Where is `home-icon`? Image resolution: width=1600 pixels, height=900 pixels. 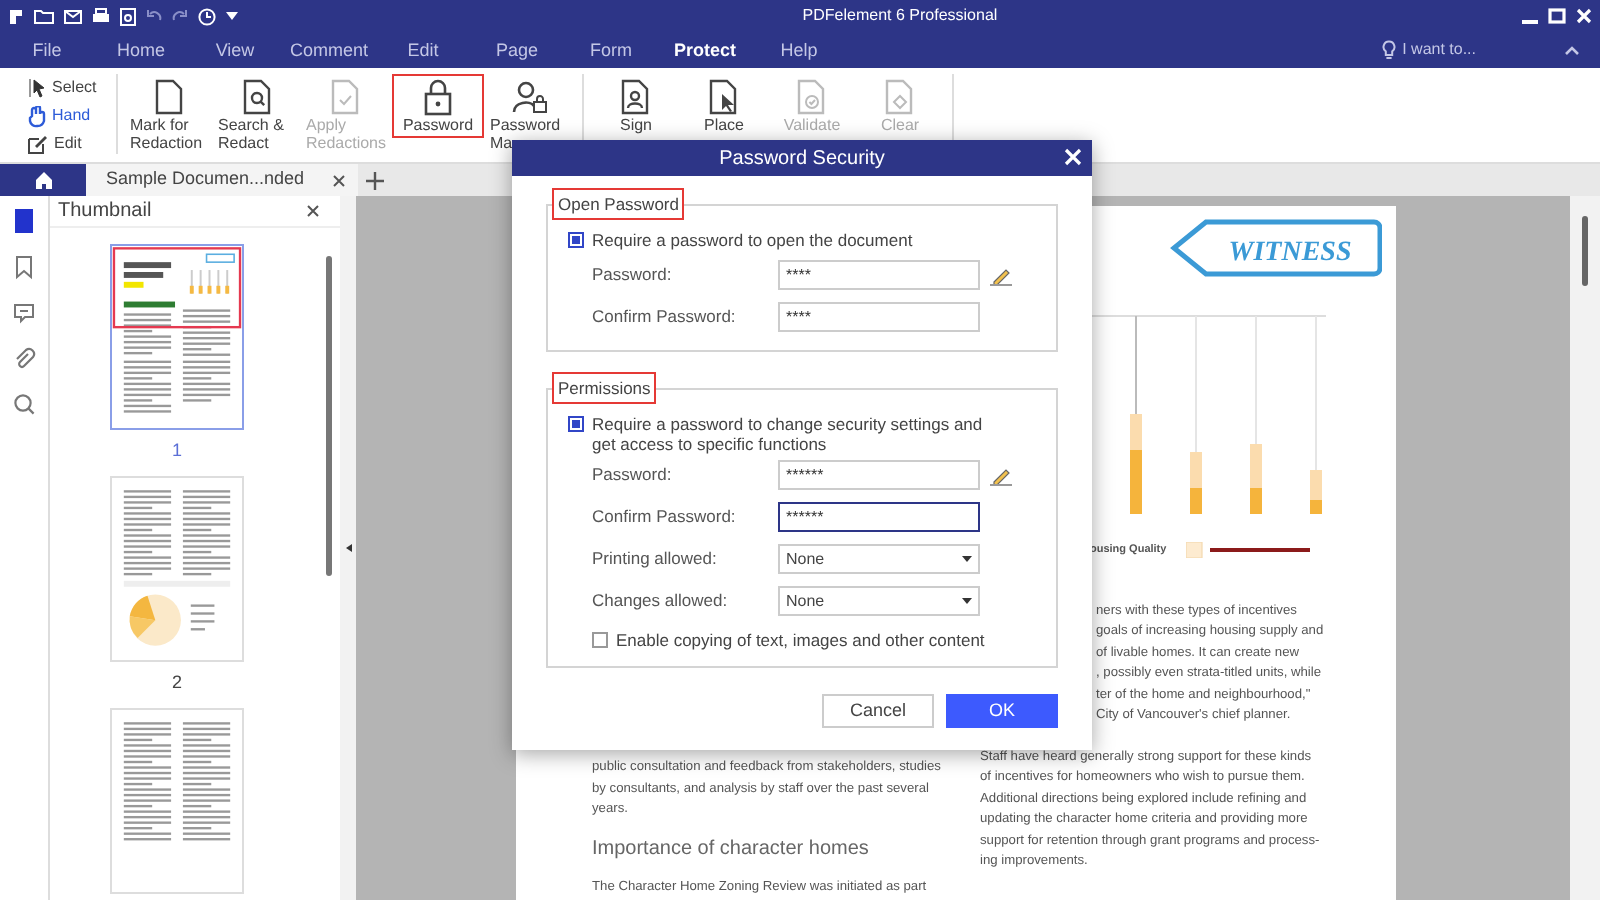 home-icon is located at coordinates (43, 180).